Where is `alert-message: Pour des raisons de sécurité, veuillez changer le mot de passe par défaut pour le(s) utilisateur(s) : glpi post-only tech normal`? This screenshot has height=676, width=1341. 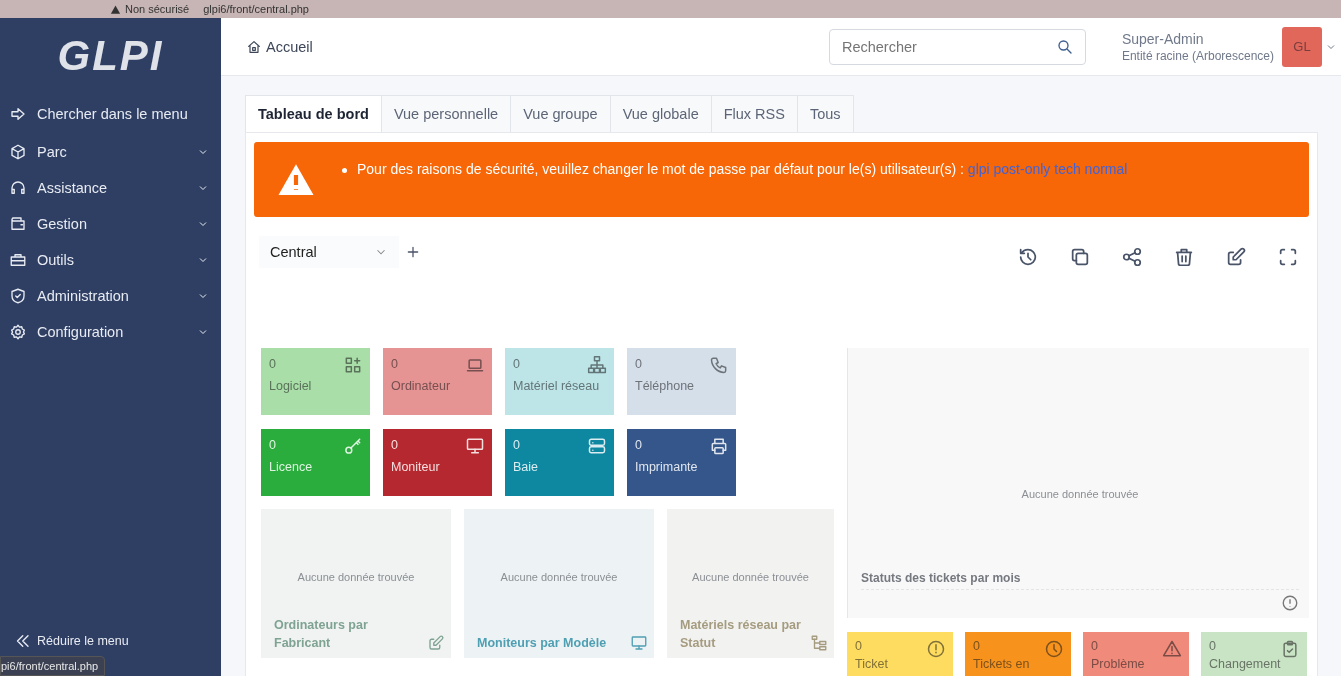 alert-message: Pour des raisons de sécurité, veuillez changer le mot de passe par défaut pour le(s) utilisateur(s) : glpi post-only tech normal is located at coordinates (742, 169).